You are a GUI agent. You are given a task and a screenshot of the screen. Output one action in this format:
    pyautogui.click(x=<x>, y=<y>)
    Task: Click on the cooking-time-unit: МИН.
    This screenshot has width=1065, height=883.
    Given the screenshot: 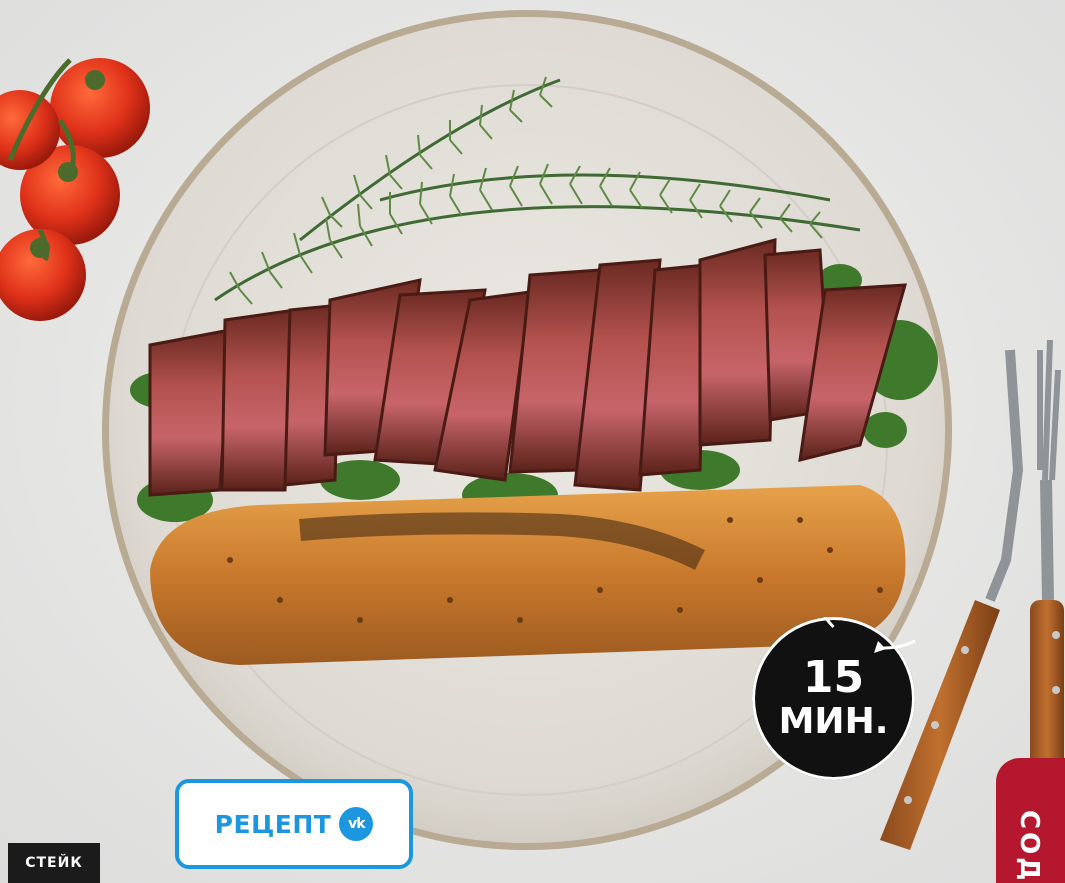 What is the action you would take?
    pyautogui.click(x=833, y=721)
    